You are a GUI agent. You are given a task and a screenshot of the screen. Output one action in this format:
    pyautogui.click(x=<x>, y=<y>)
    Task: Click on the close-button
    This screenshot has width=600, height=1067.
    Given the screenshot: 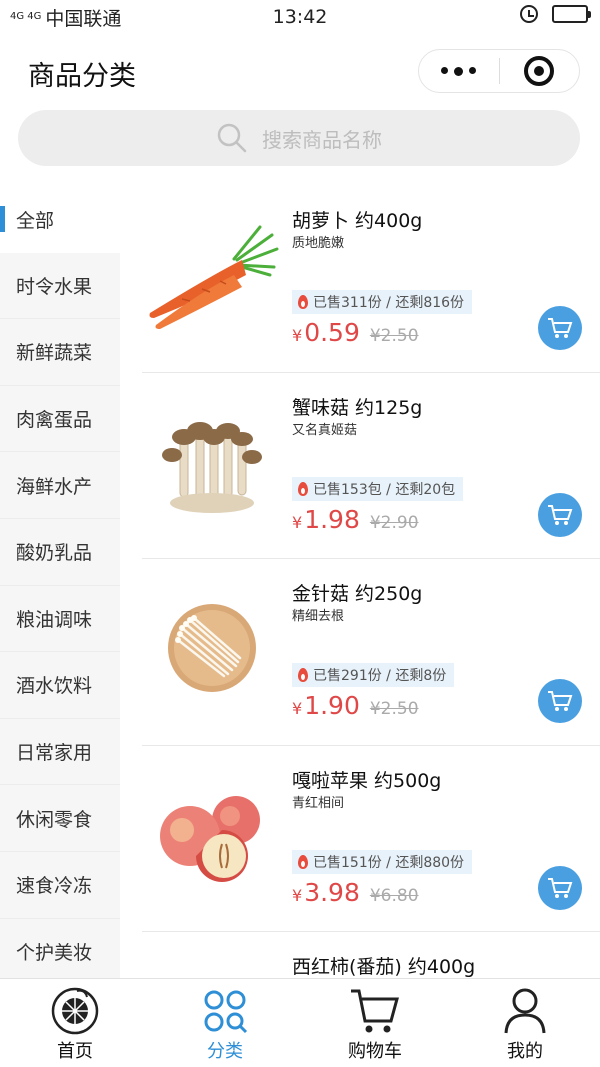 What is the action you would take?
    pyautogui.click(x=540, y=71)
    